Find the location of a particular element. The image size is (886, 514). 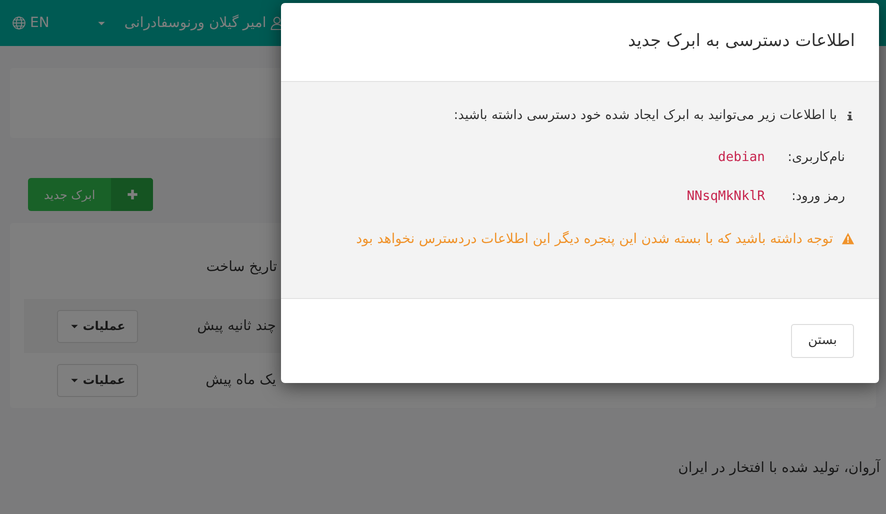

dialog-title: اطلاعات دسترسی به ابرک جدید is located at coordinates (741, 42).